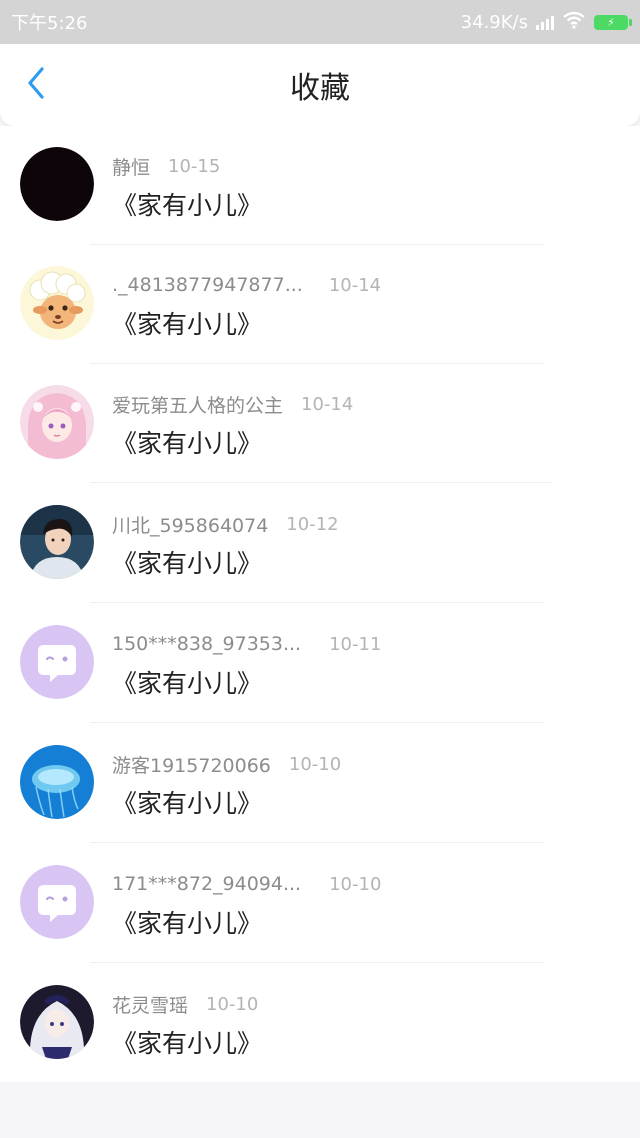 The image size is (640, 1138). Describe the element at coordinates (320, 543) in the screenshot. I see `list-item: 川北_595864074 10-12 《家有小儿》` at that location.